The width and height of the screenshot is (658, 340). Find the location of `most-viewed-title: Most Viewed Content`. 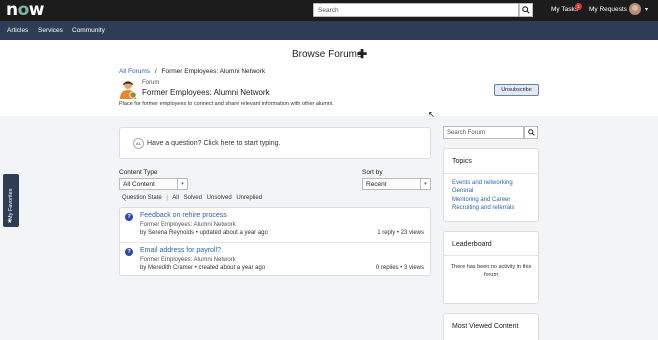

most-viewed-title: Most Viewed Content is located at coordinates (485, 326).